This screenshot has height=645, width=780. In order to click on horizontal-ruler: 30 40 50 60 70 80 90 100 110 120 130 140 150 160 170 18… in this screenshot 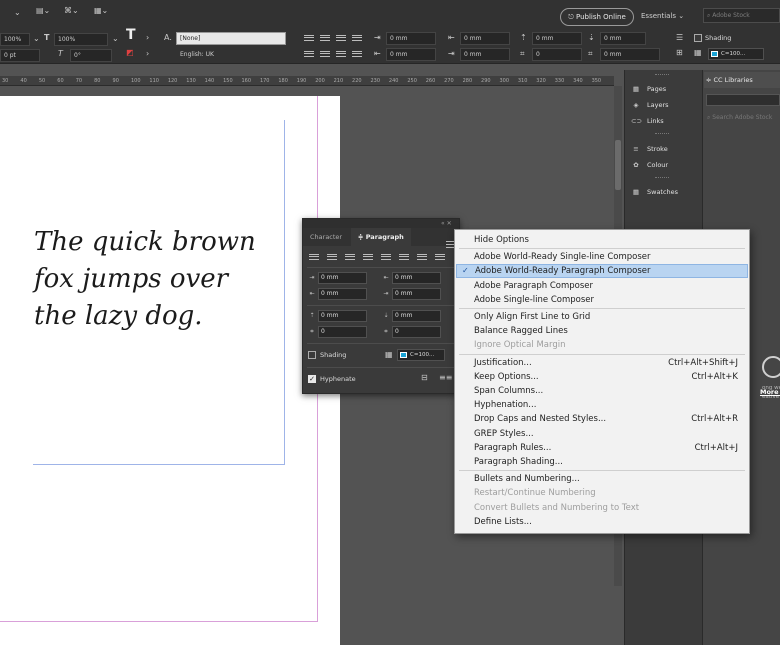, I will do `click(310, 81)`.